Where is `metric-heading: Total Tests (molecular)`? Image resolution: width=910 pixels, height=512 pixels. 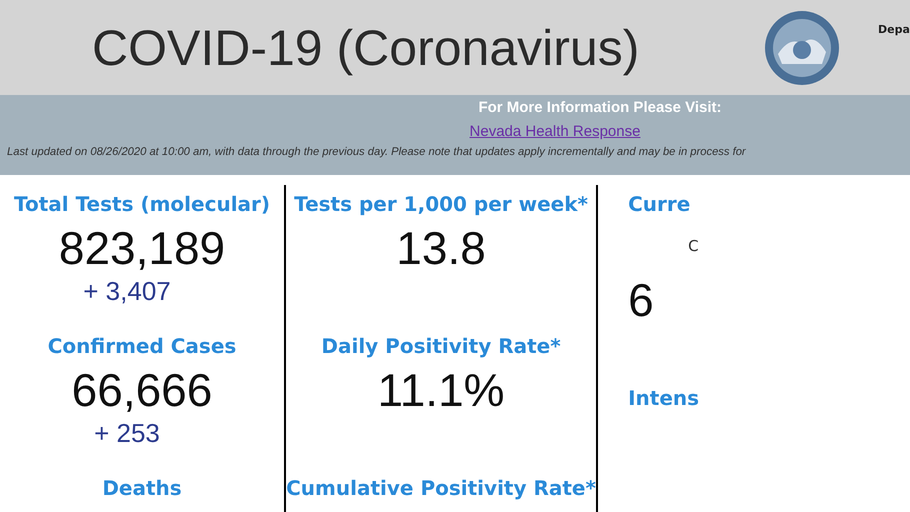 metric-heading: Total Tests (molecular) is located at coordinates (142, 204).